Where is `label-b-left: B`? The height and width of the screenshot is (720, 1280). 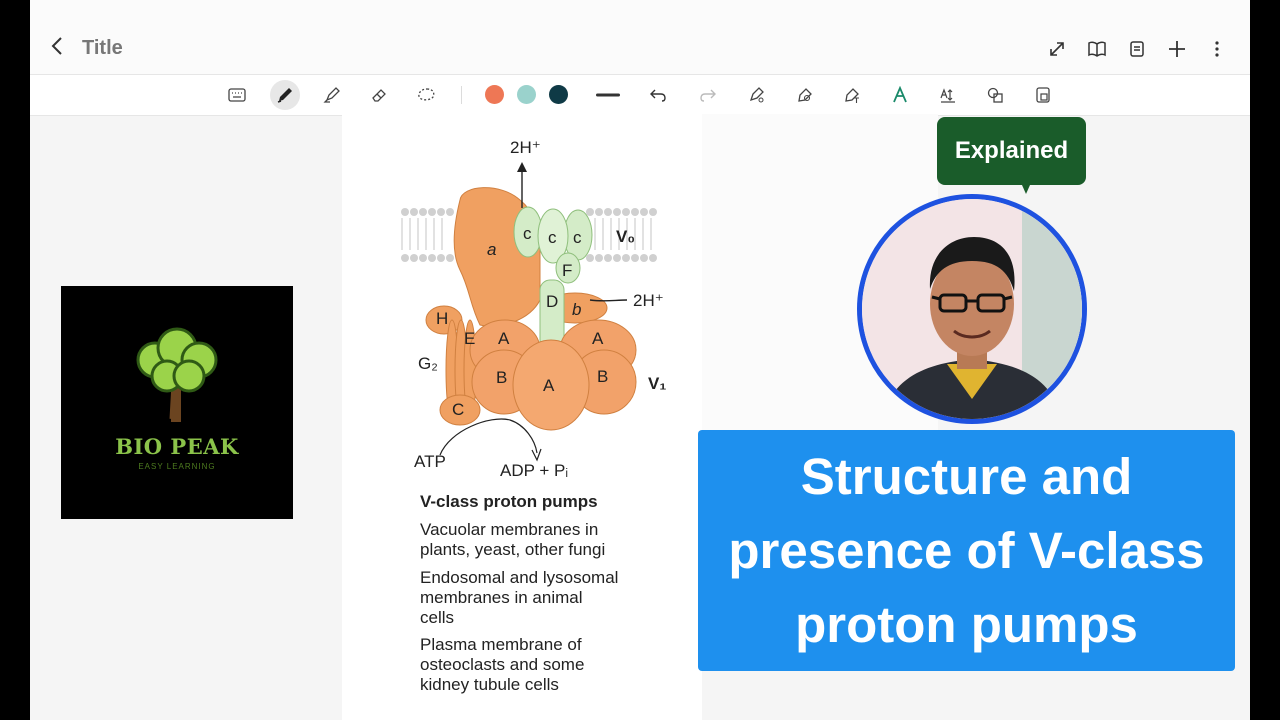
label-b-left: B is located at coordinates (502, 377).